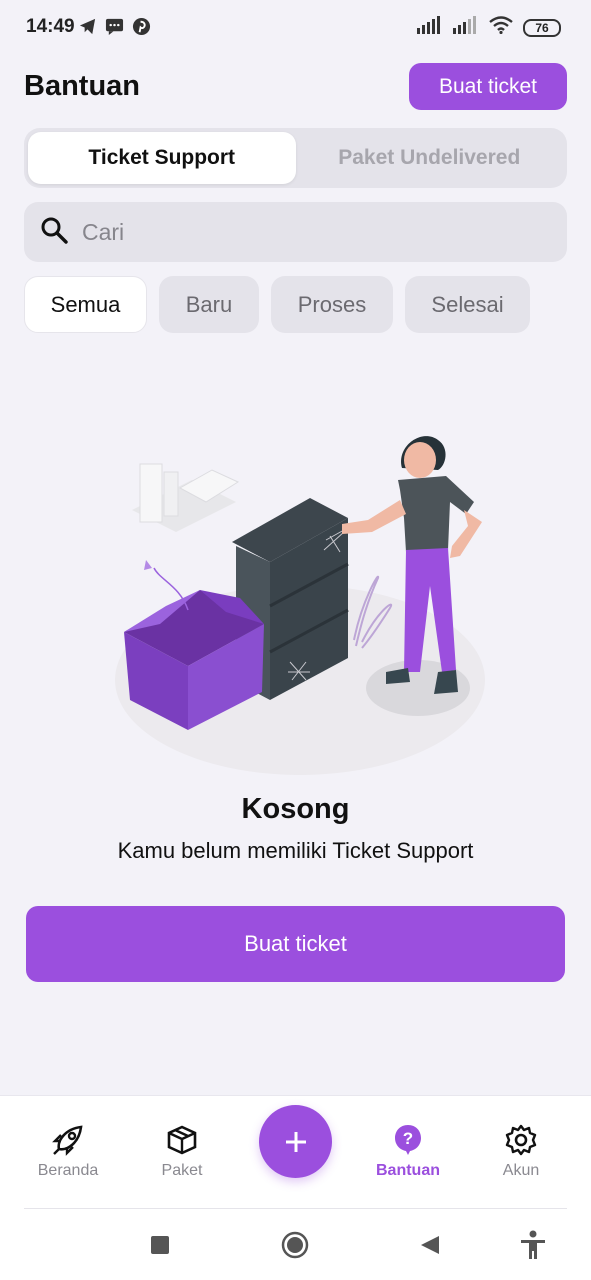 This screenshot has width=591, height=1280. Describe the element at coordinates (467, 304) in the screenshot. I see `filter-chip-selesai: Selesai` at that location.